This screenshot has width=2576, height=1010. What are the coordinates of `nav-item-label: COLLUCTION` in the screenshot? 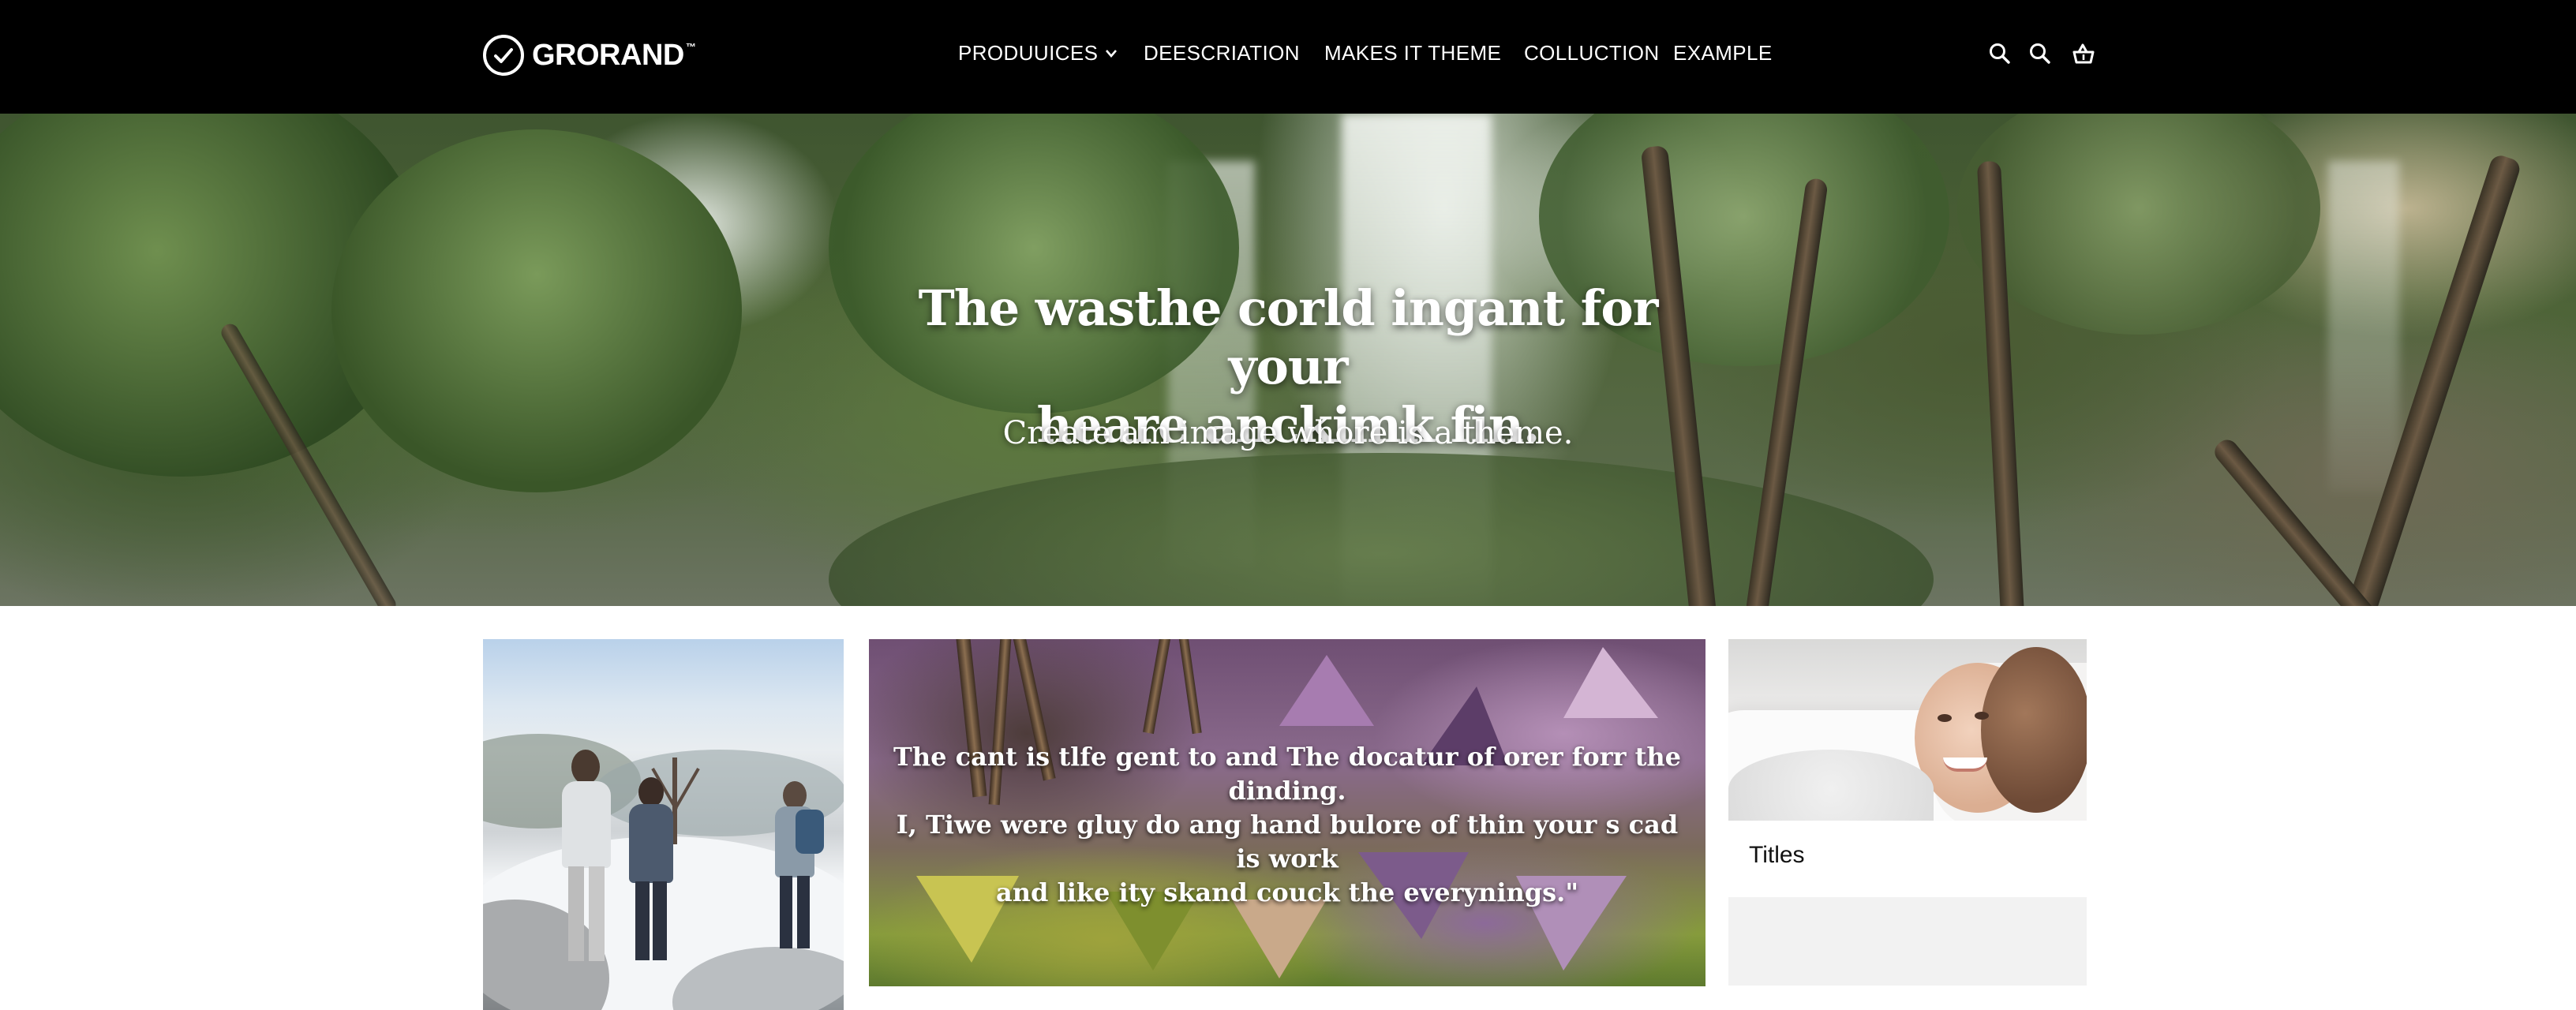 It's located at (1592, 53).